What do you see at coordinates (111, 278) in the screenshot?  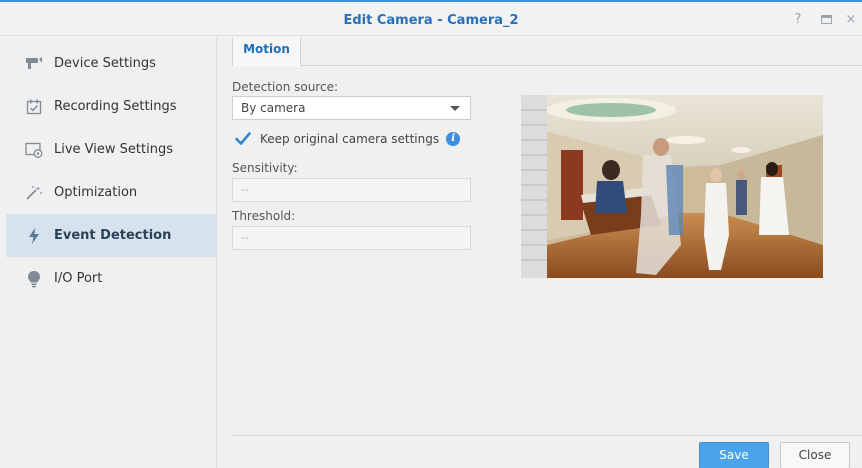 I see `sidebar-item-io-port: I/O Port` at bounding box center [111, 278].